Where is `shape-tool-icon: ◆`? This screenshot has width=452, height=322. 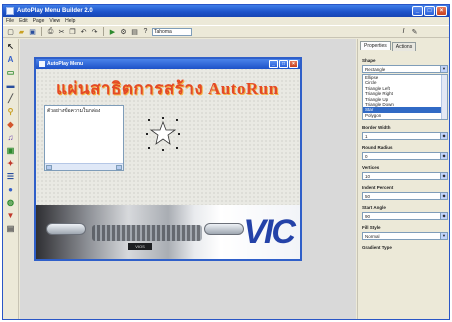 shape-tool-icon: ◆ is located at coordinates (10, 125).